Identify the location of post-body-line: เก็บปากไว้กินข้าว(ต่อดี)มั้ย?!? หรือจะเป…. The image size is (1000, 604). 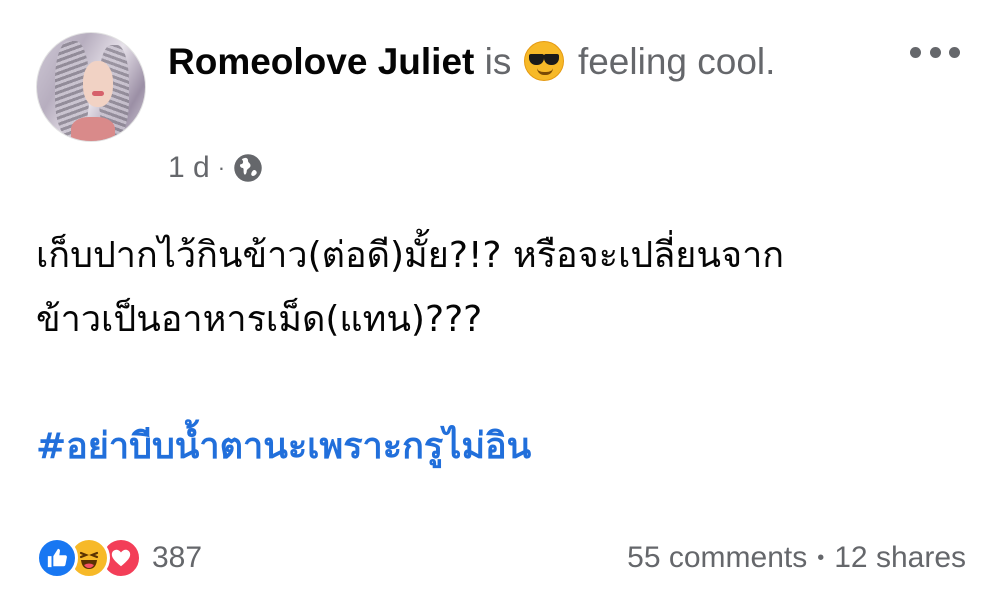
(410, 255).